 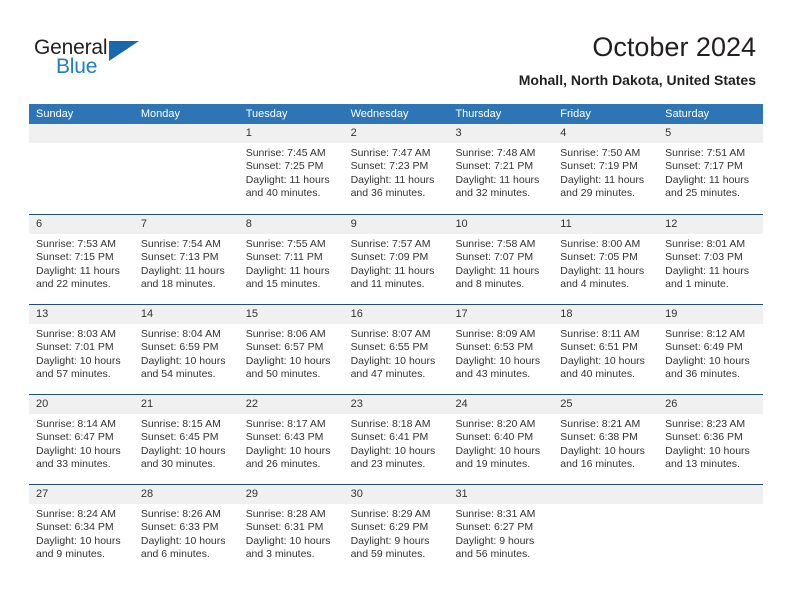 I want to click on sunset-line: Sunset: 7:11 PM, so click(x=284, y=257).